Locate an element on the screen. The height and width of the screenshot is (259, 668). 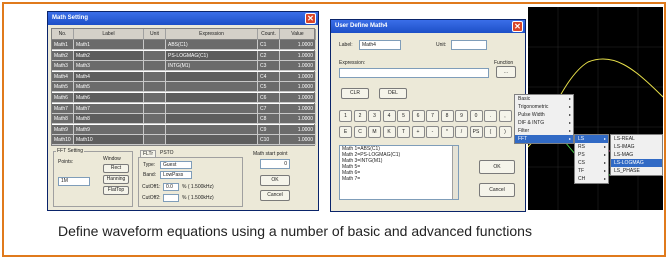
table-row: Math3 Math3 INTG(M1) C3 1.0000 is located at coordinates (184, 66).